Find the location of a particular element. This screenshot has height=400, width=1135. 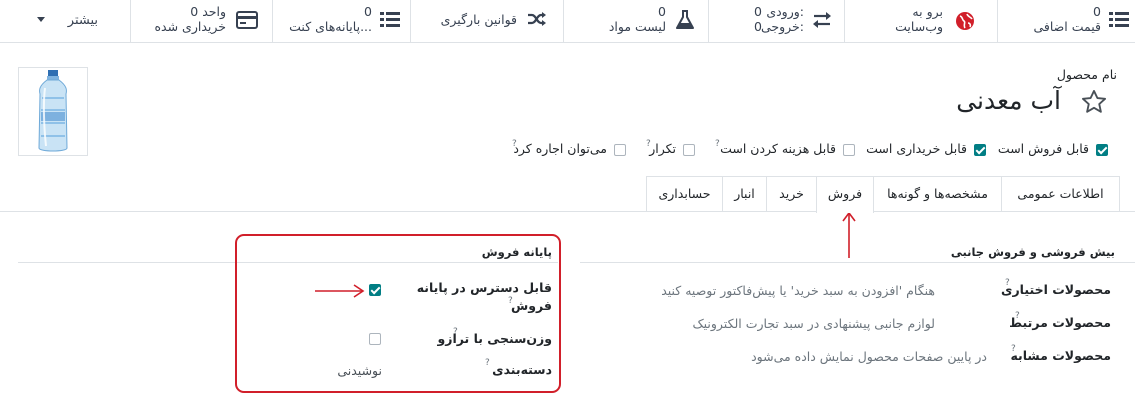

credit-card-icon is located at coordinates (247, 20).